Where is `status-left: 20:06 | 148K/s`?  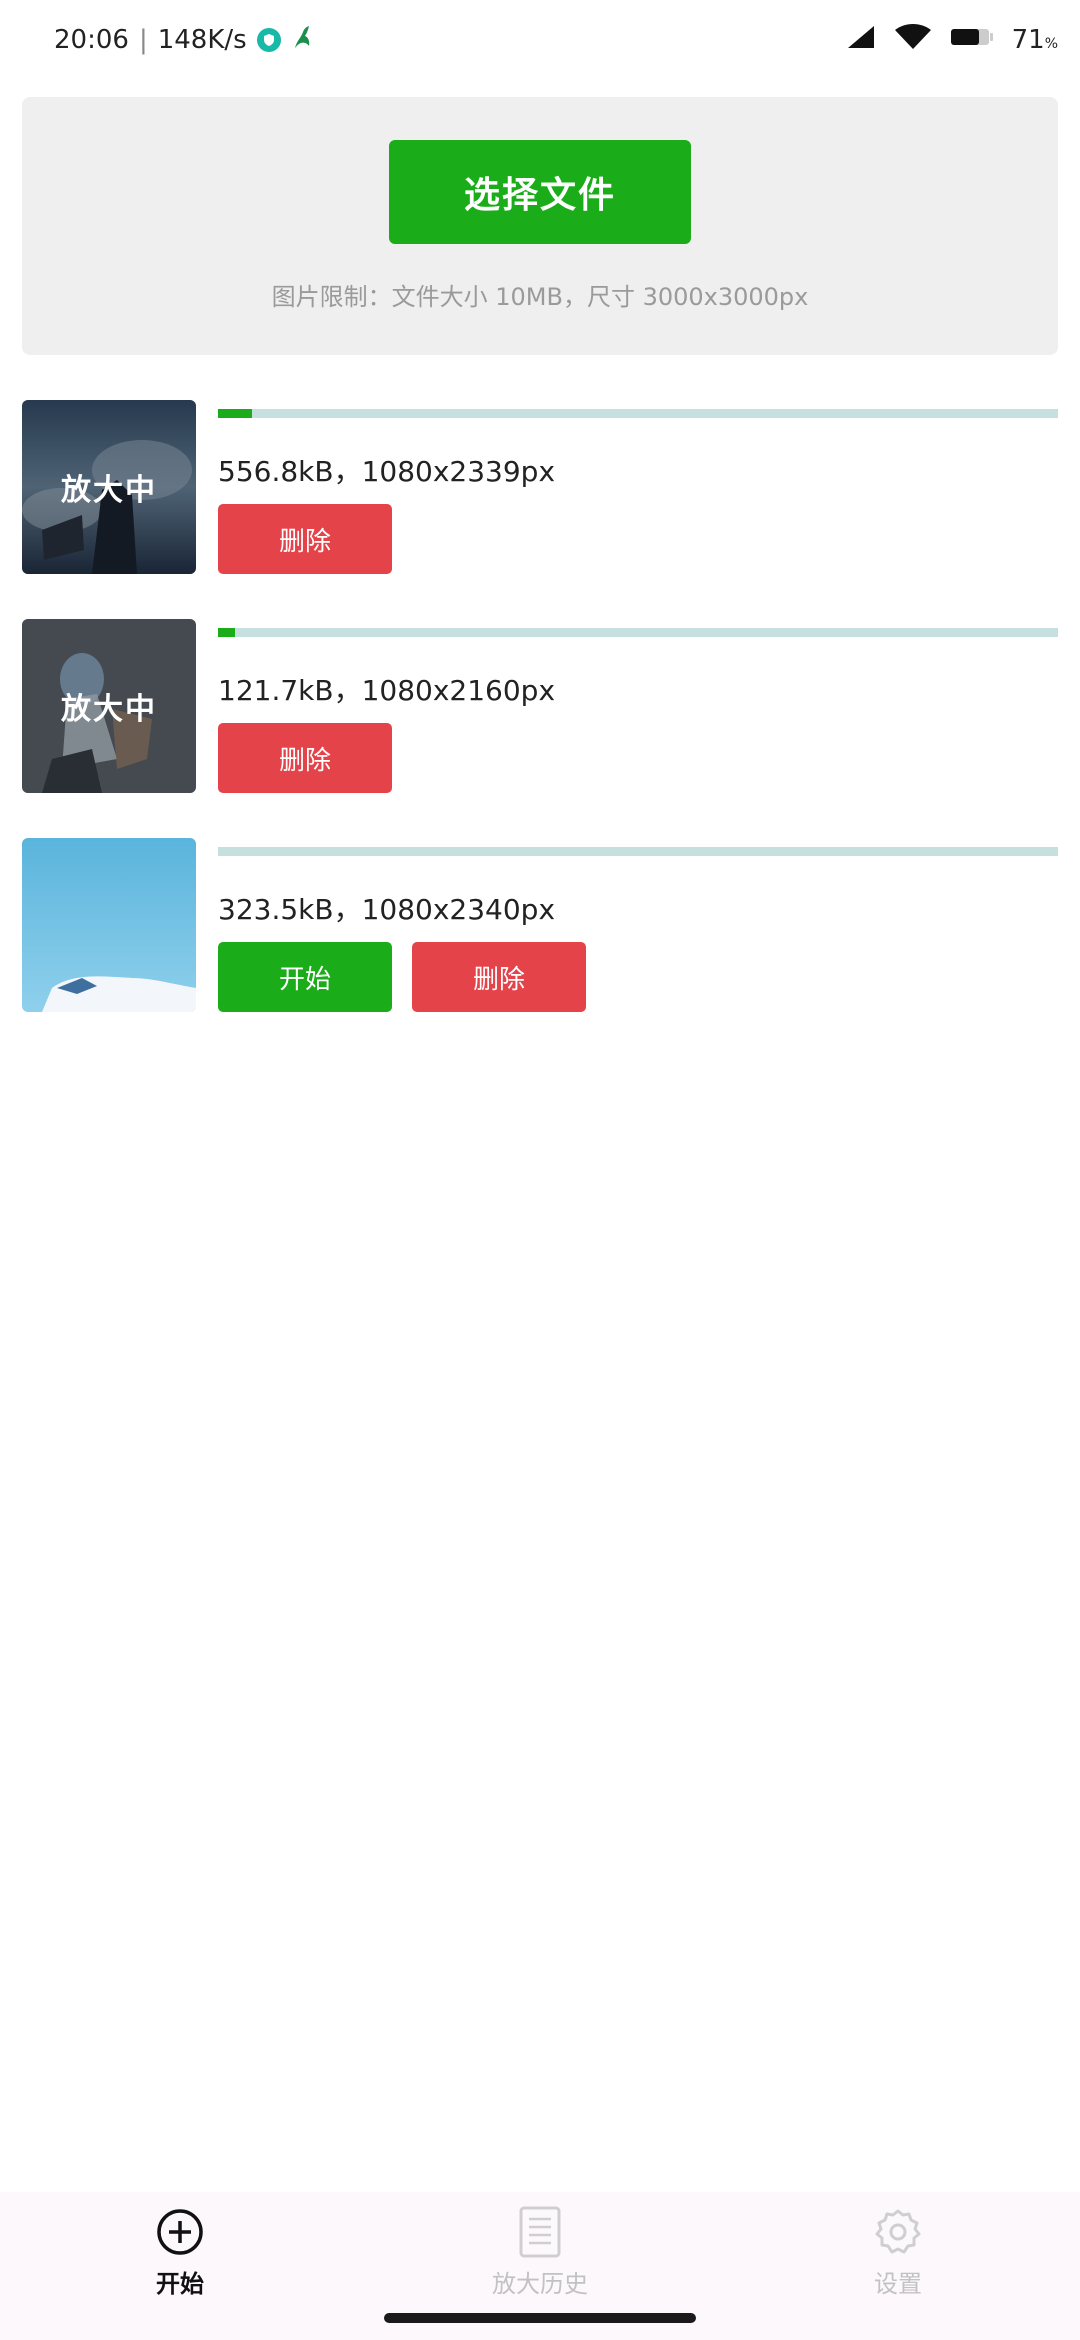 status-left: 20:06 | 148K/s is located at coordinates (183, 40).